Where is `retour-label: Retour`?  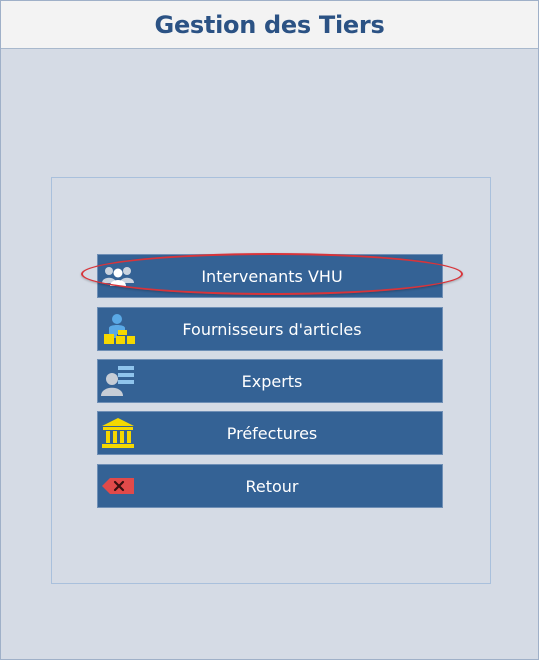
retour-label: Retour is located at coordinates (272, 486).